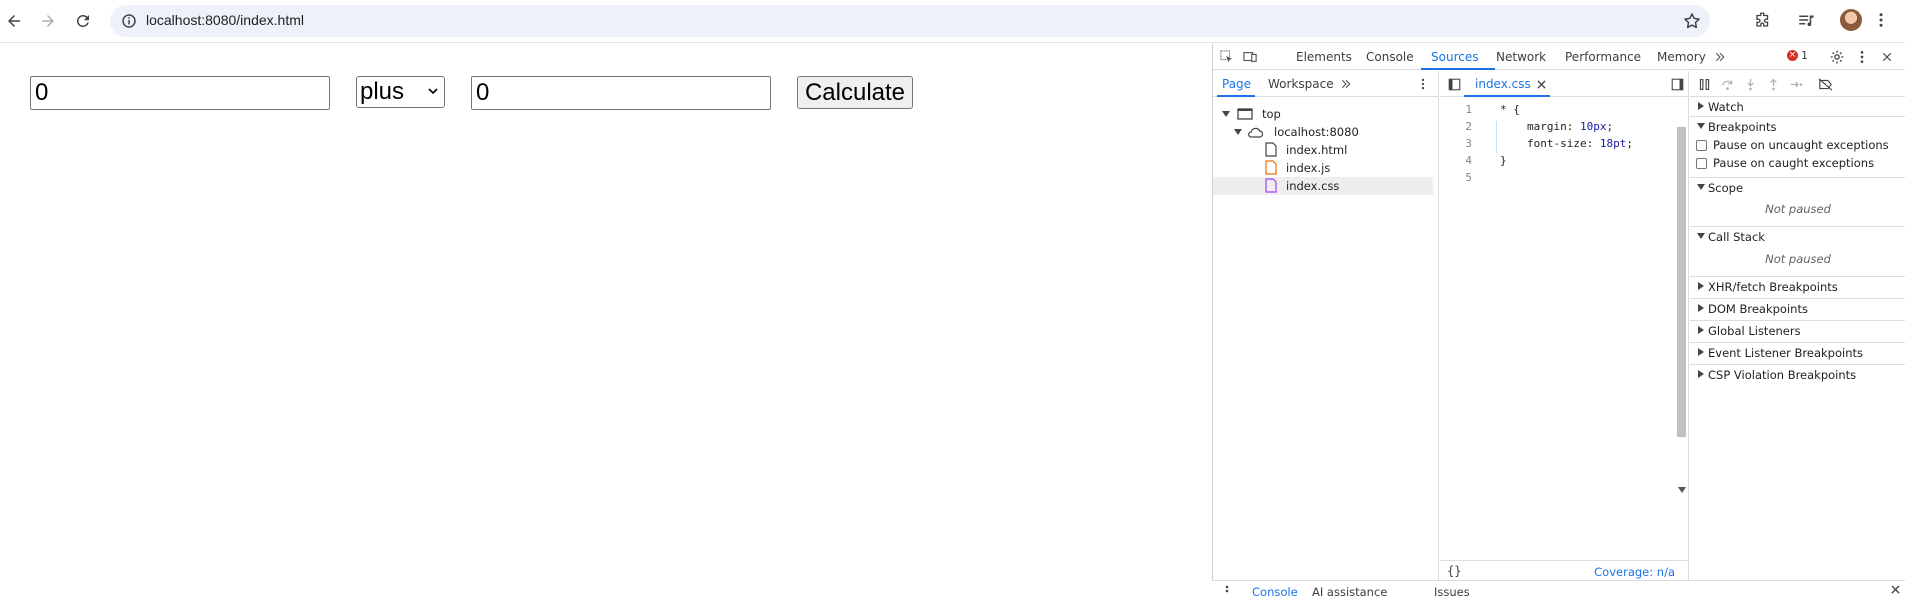  I want to click on code-line-3: font-size: 18pt;, so click(1580, 143).